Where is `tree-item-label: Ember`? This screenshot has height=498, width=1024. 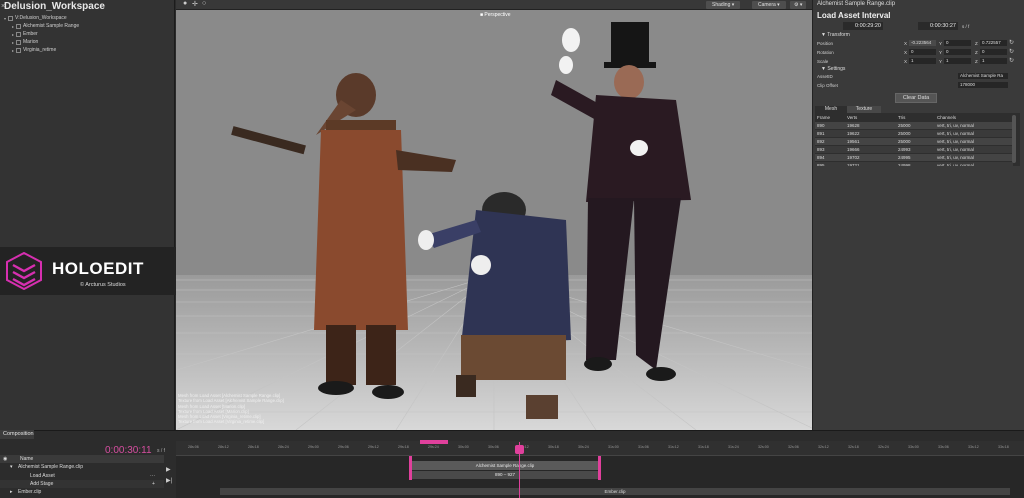 tree-item-label: Ember is located at coordinates (30, 34).